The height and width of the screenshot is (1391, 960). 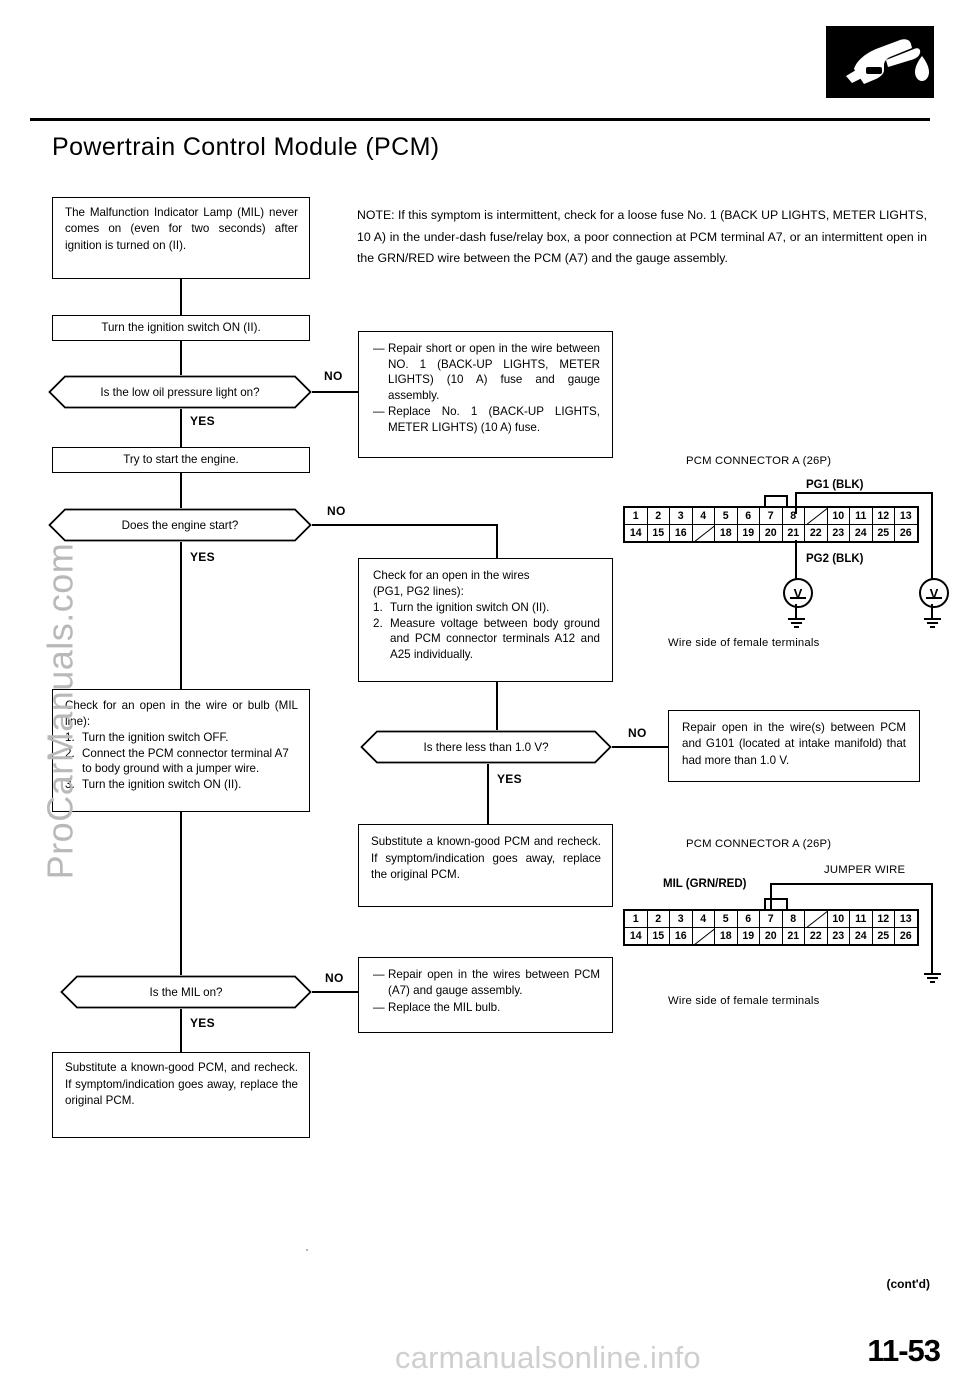 I want to click on voltmeter-pg1: V, so click(x=934, y=593).